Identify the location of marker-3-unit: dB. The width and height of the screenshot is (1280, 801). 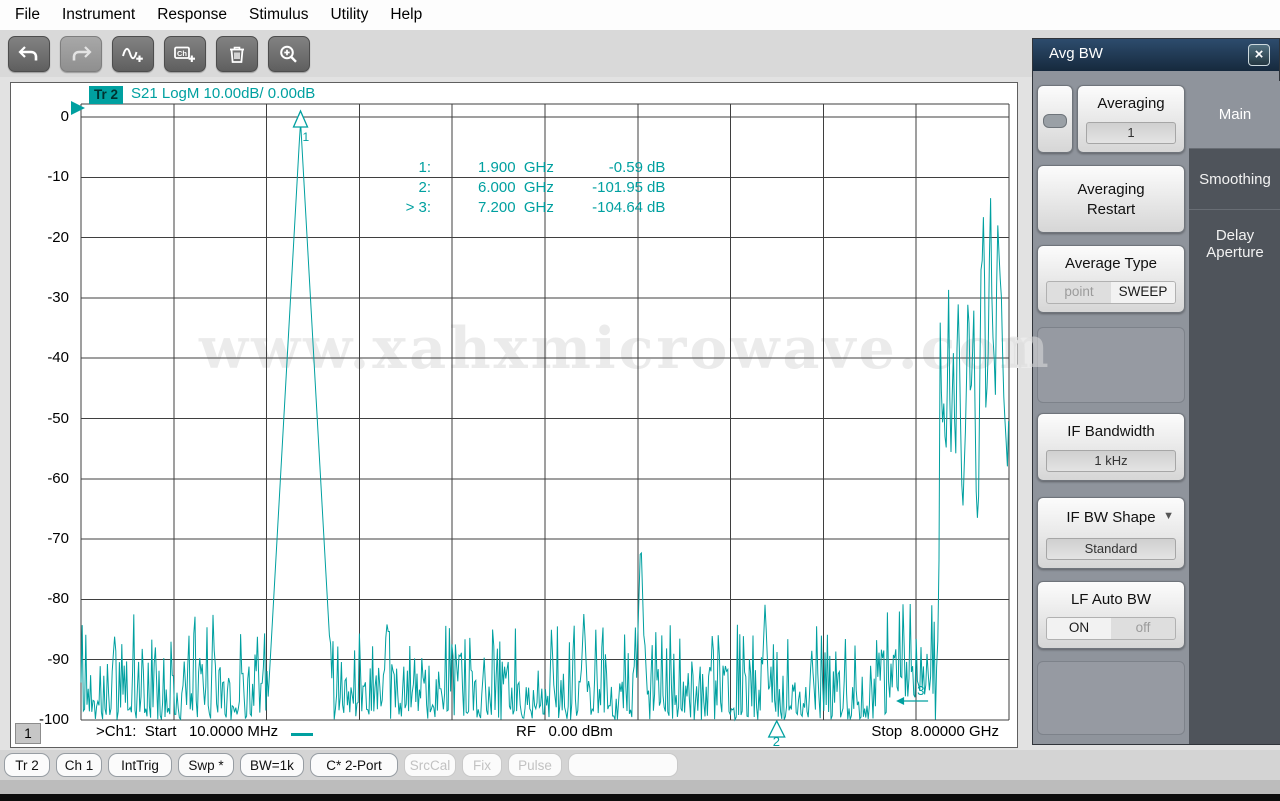
(656, 207).